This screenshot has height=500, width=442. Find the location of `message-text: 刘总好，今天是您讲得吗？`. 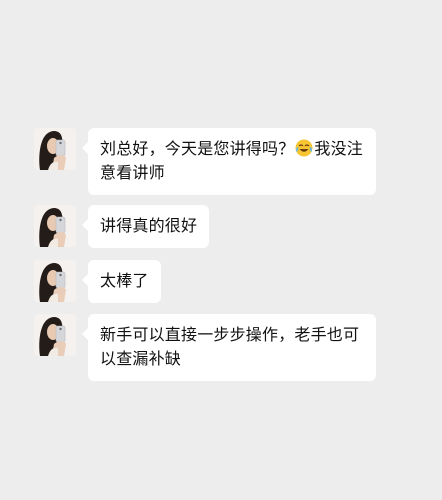

message-text: 刘总好，今天是您讲得吗？ is located at coordinates (197, 148).